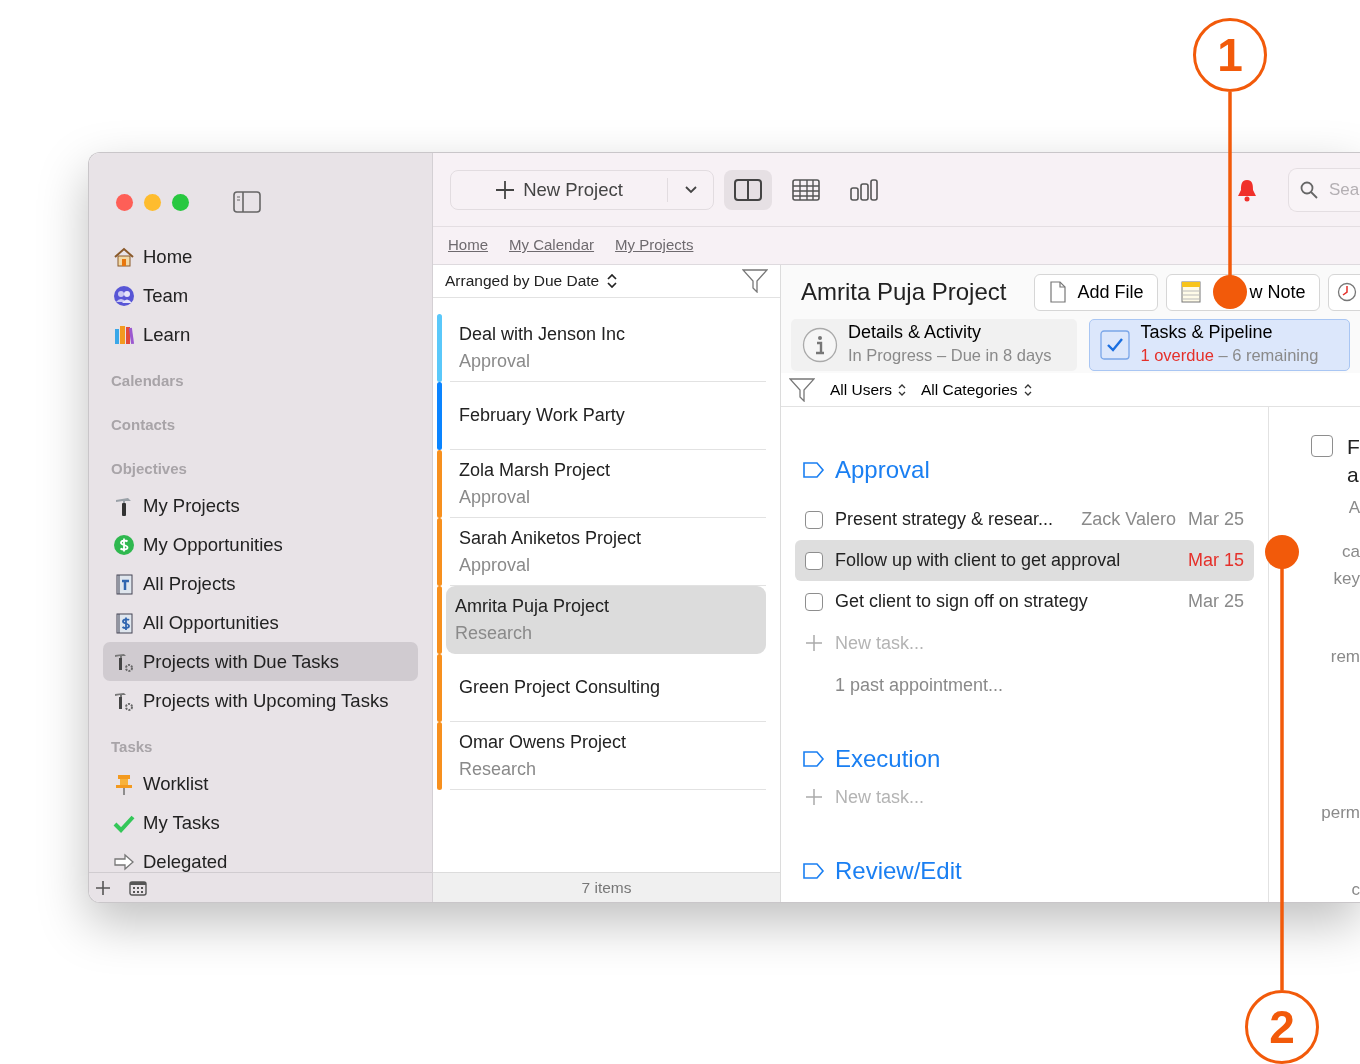 The height and width of the screenshot is (1064, 1360). What do you see at coordinates (143, 424) in the screenshot?
I see `section-heading: Contacts` at bounding box center [143, 424].